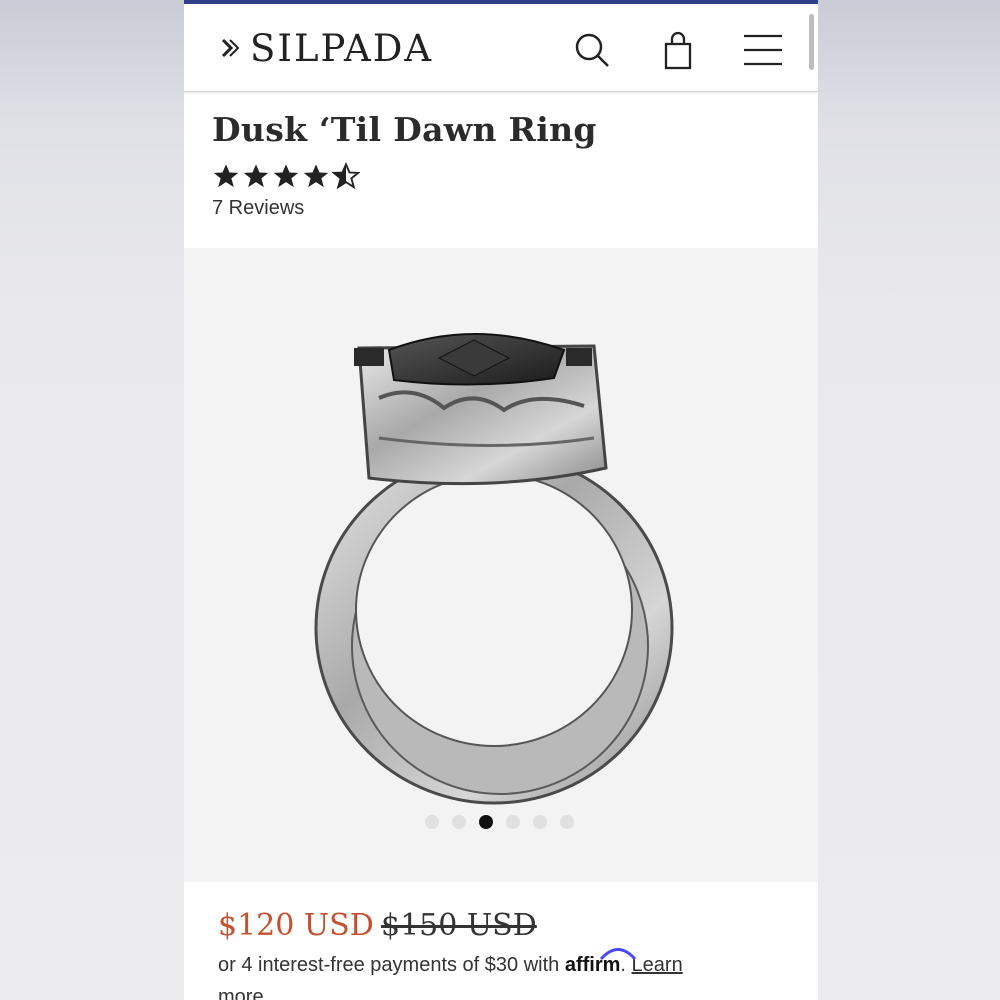  I want to click on carousel-dots, so click(499, 822).